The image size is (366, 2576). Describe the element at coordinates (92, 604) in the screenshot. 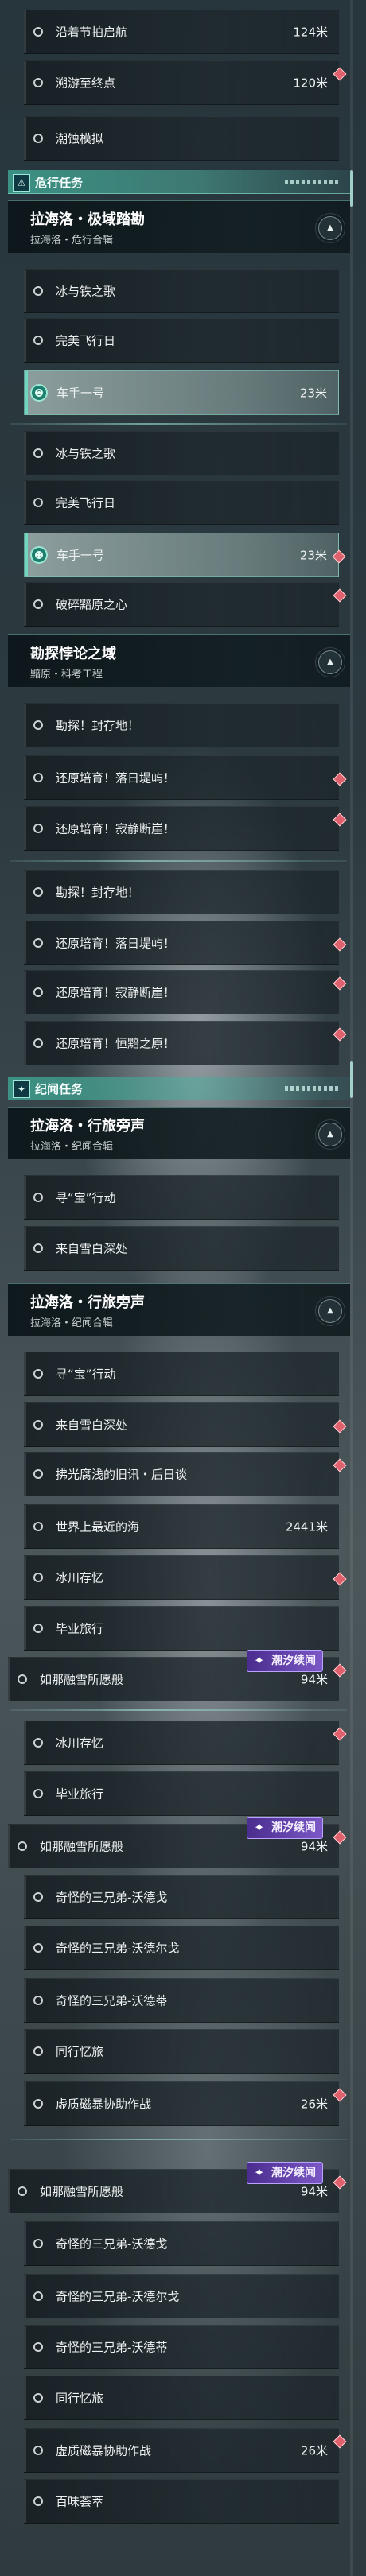

I see `quest-title: 破碎黯原之心` at that location.